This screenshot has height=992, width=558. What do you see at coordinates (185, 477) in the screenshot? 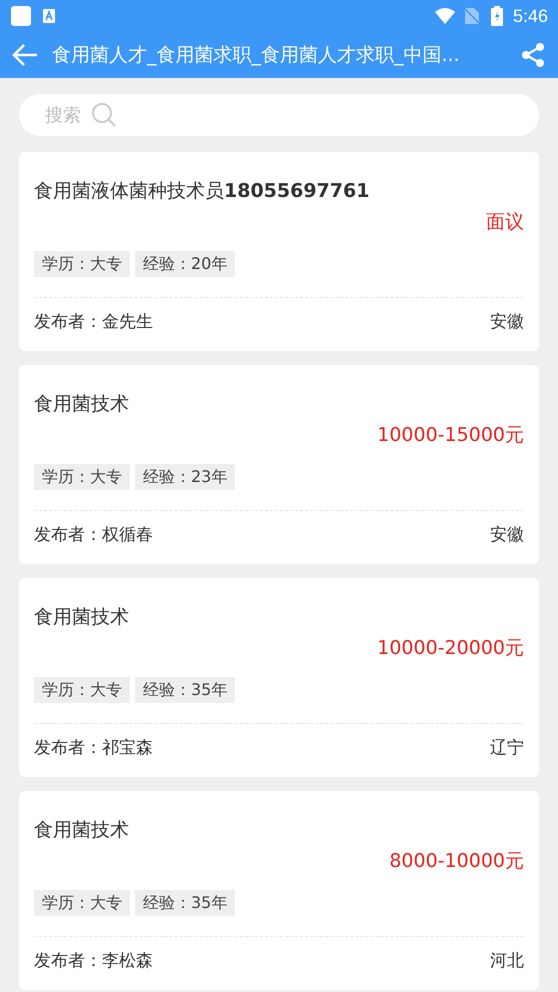
I see `info-tag: 经验：23年` at bounding box center [185, 477].